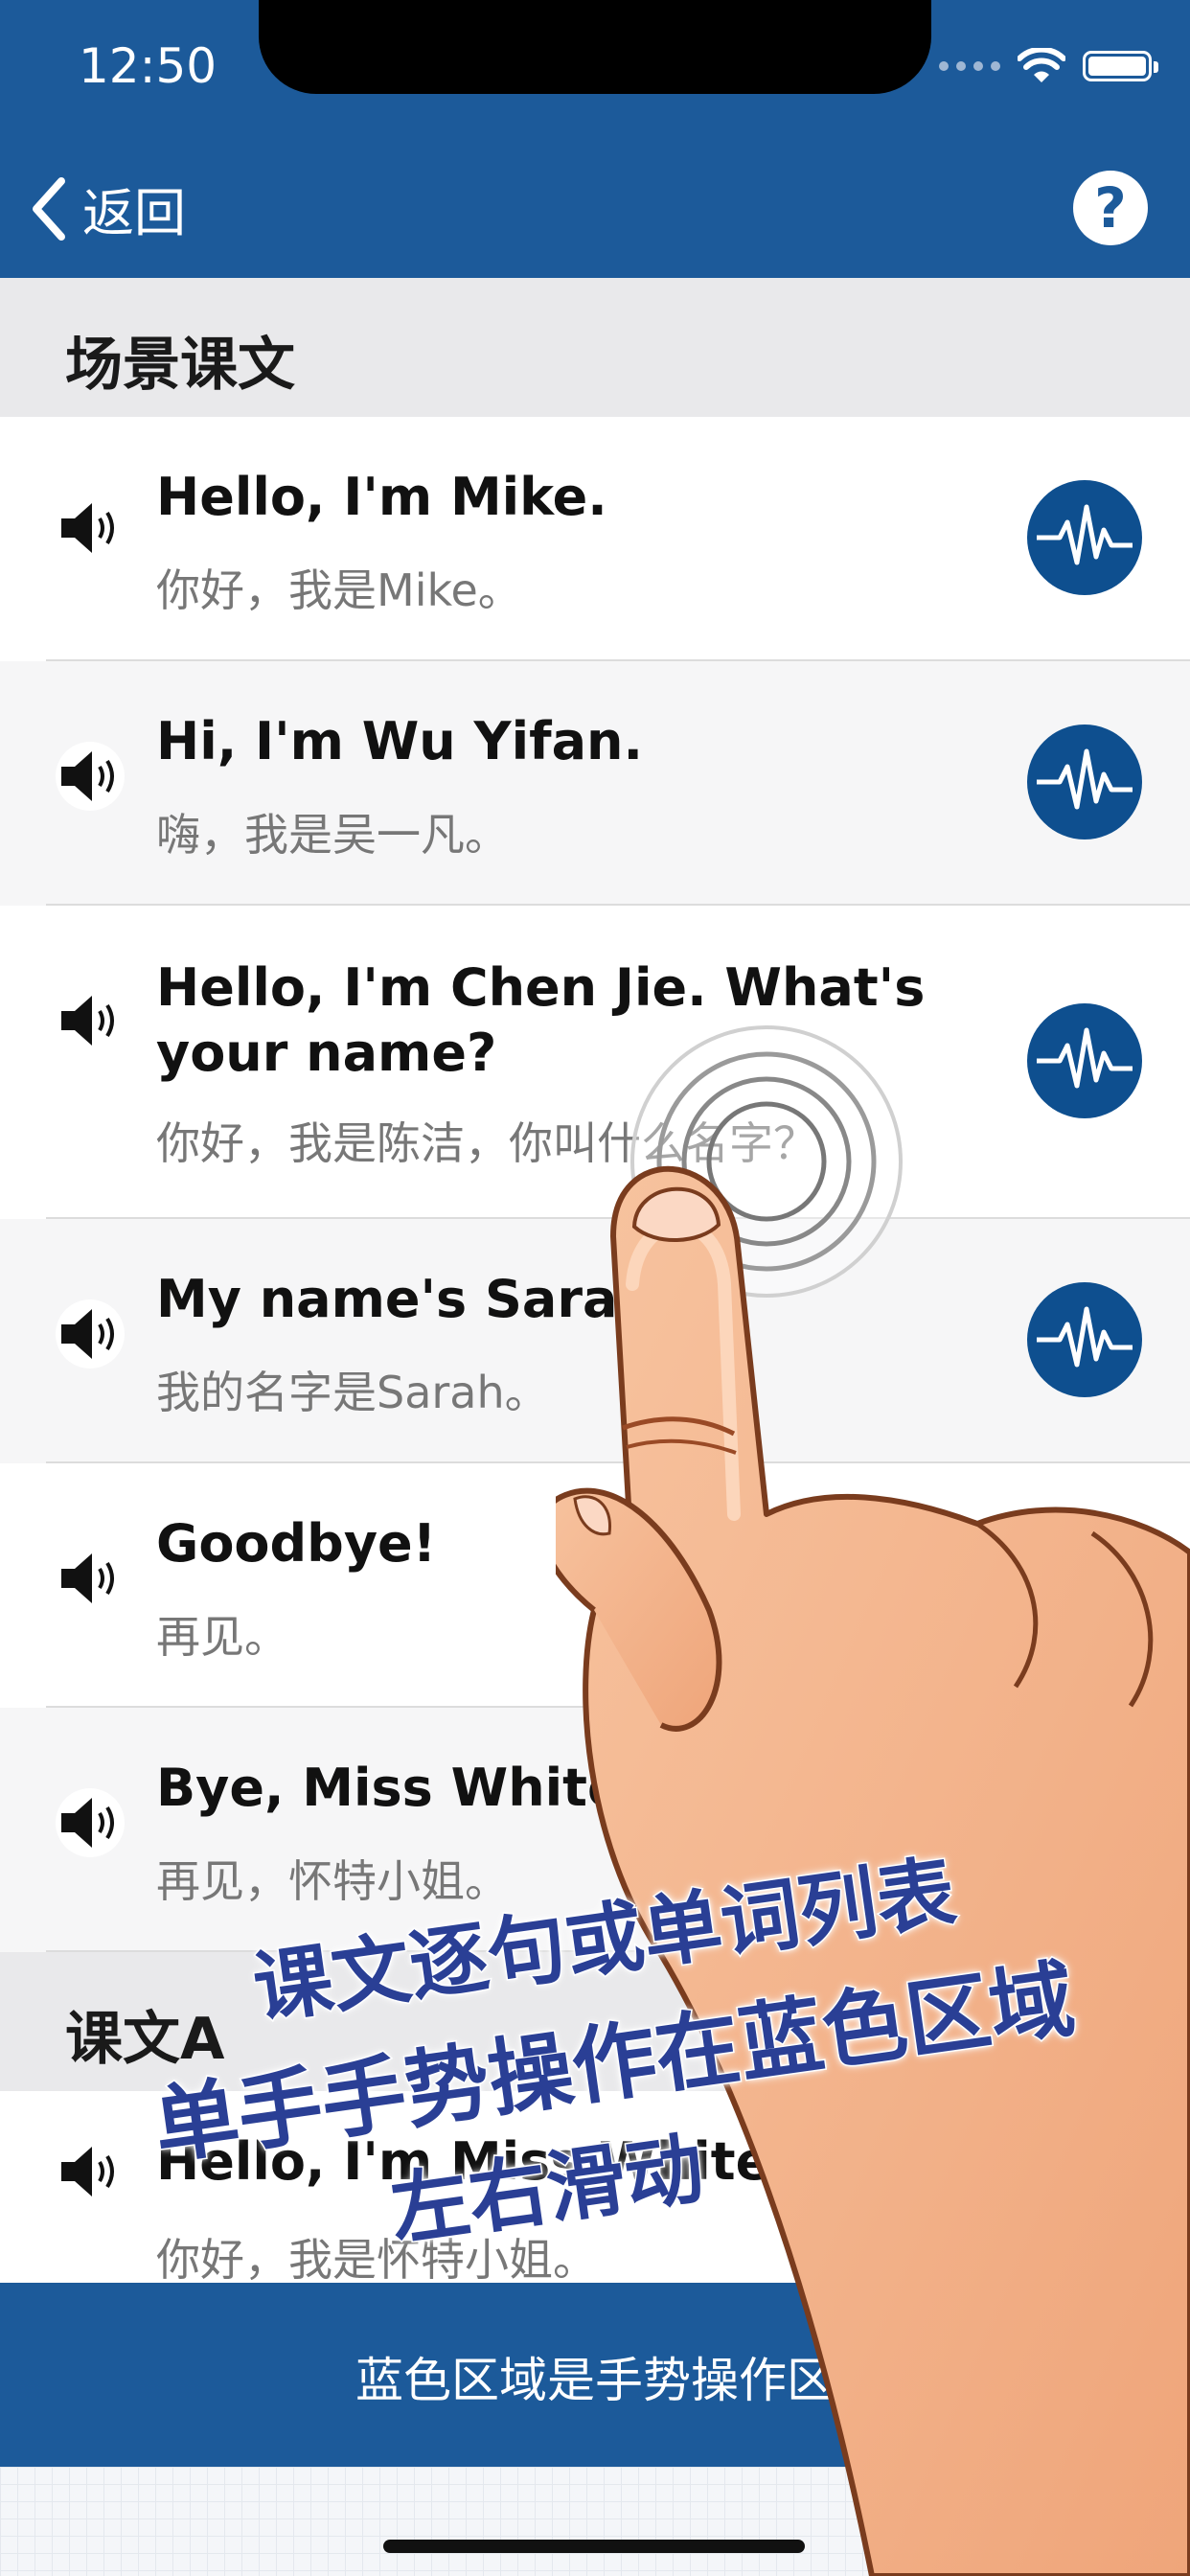 This screenshot has width=1190, height=2576. I want to click on sentence-english: Hi, I'm Wu Yifan., so click(400, 741).